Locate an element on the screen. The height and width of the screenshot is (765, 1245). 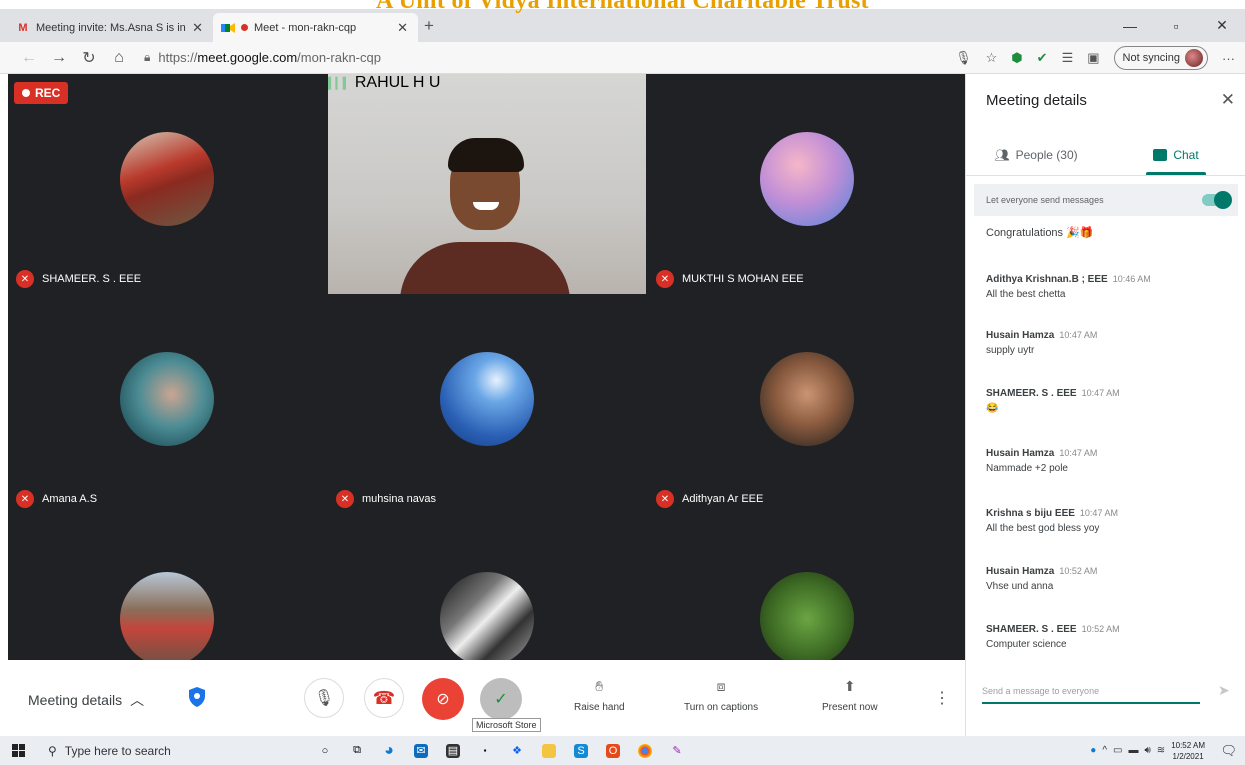
taskbar-search-box: ⚲ Type here to search is located at coordinates (146, 750).